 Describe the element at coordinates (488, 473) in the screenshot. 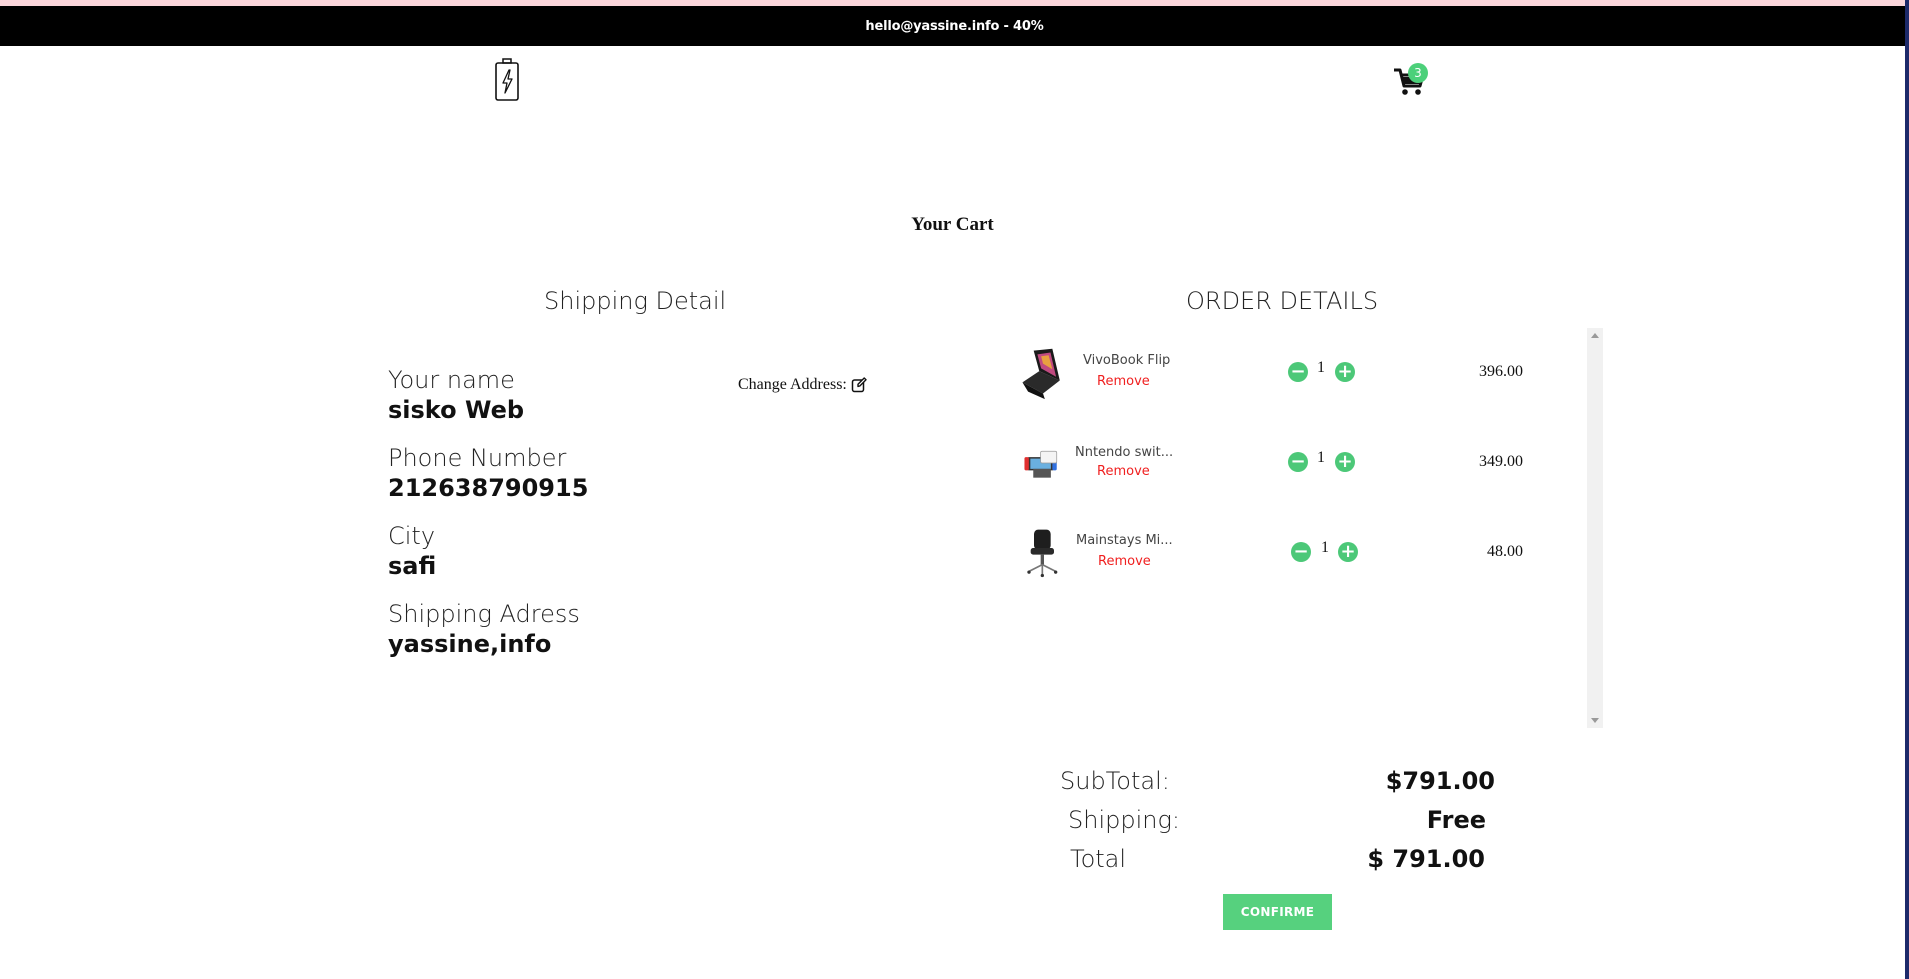

I see `phone-field: Phone Number 212638790915` at that location.